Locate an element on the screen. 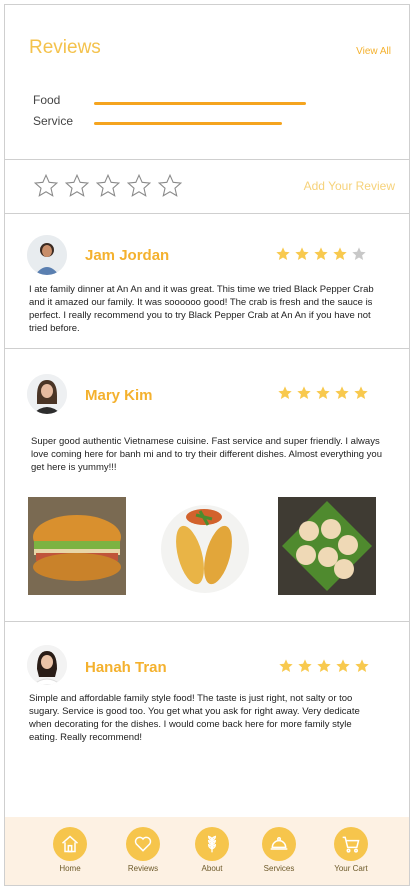 This screenshot has height=890, width=416. banh-mi-photo is located at coordinates (77, 546).